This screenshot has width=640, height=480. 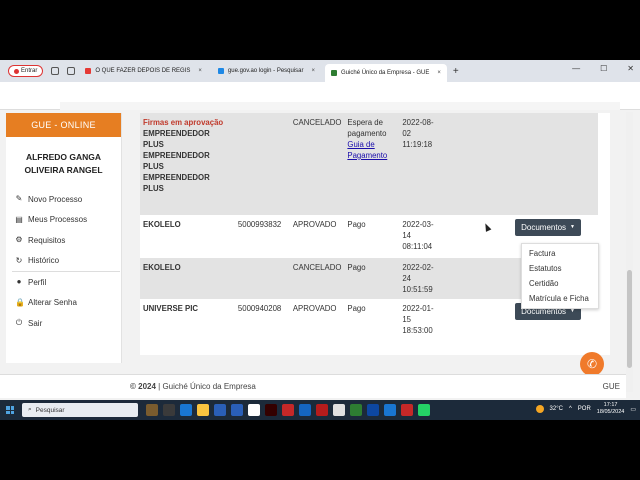 What do you see at coordinates (407, 410) in the screenshot?
I see `recorder-icon` at bounding box center [407, 410].